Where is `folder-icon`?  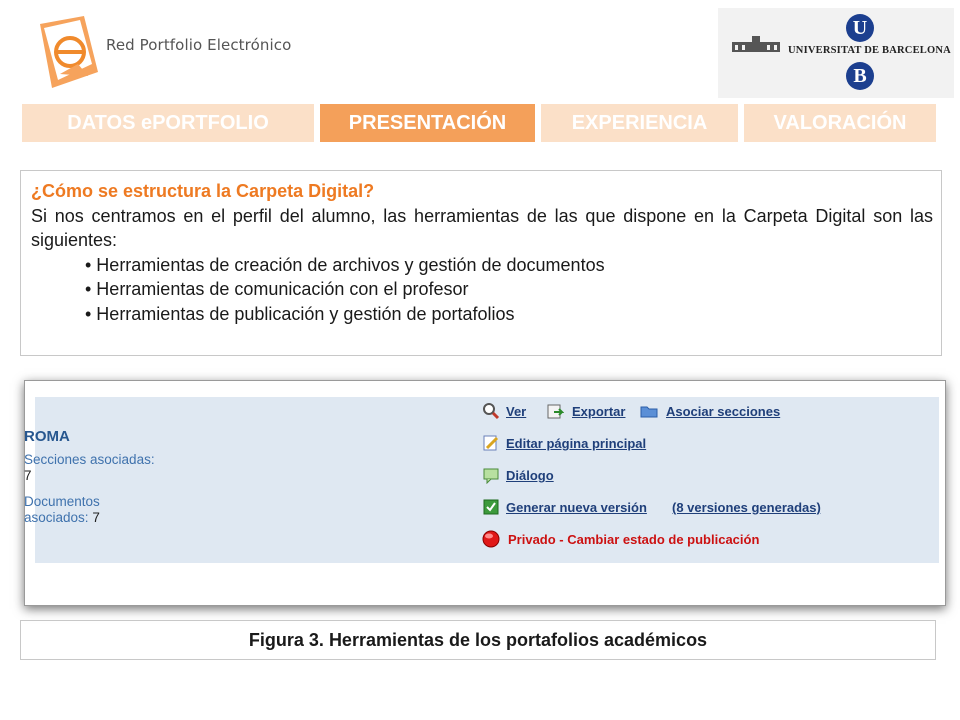 folder-icon is located at coordinates (649, 411).